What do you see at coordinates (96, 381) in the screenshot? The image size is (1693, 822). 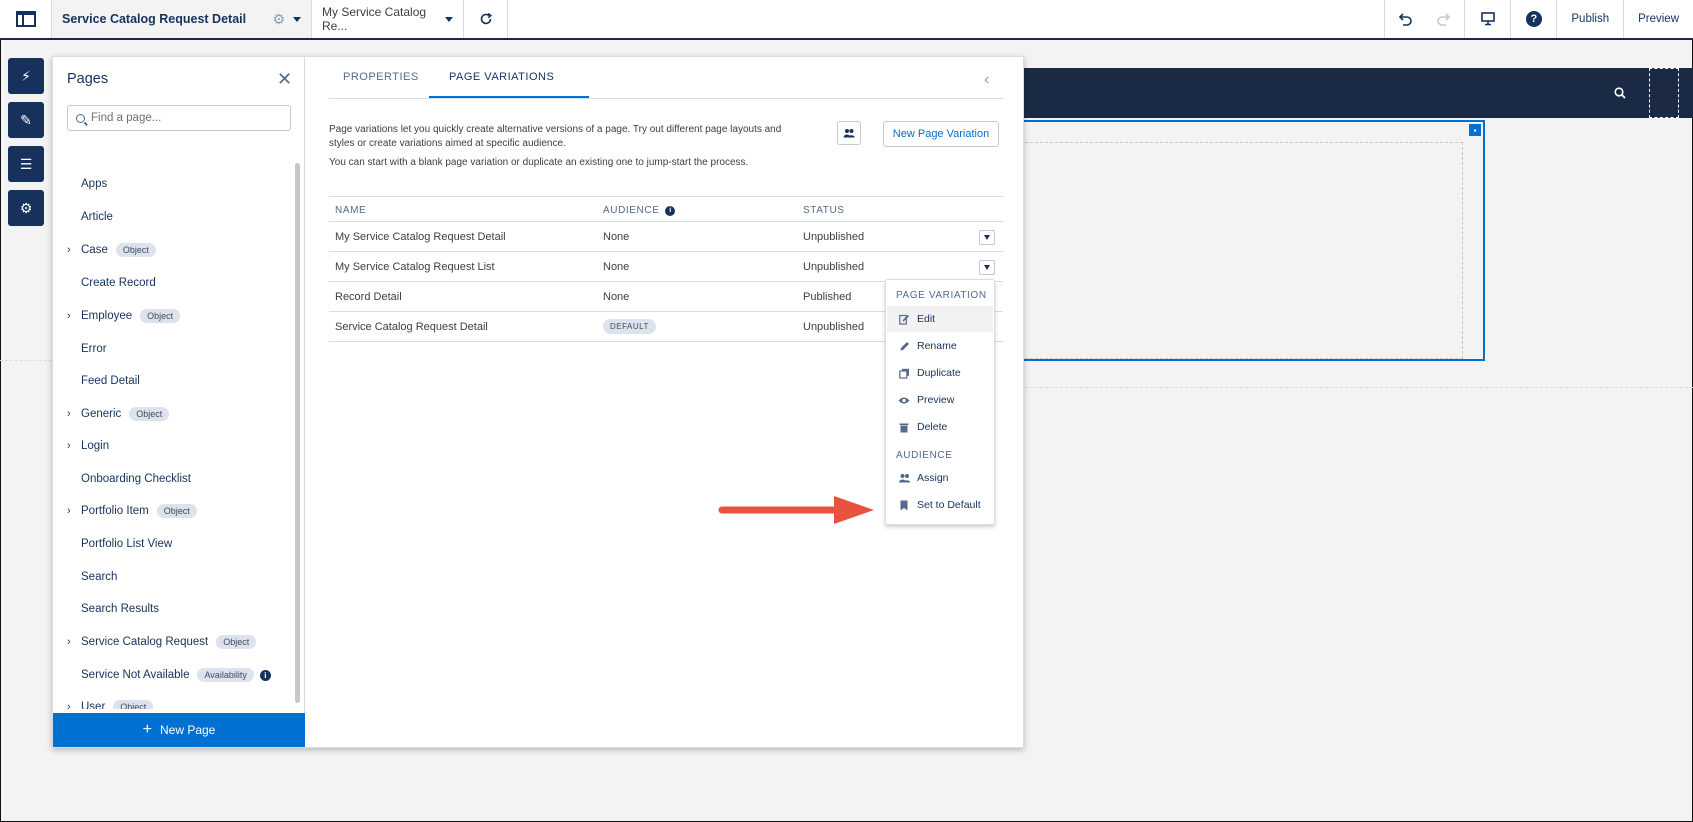 I see `sidebar-item-page: Feed Detail` at bounding box center [96, 381].